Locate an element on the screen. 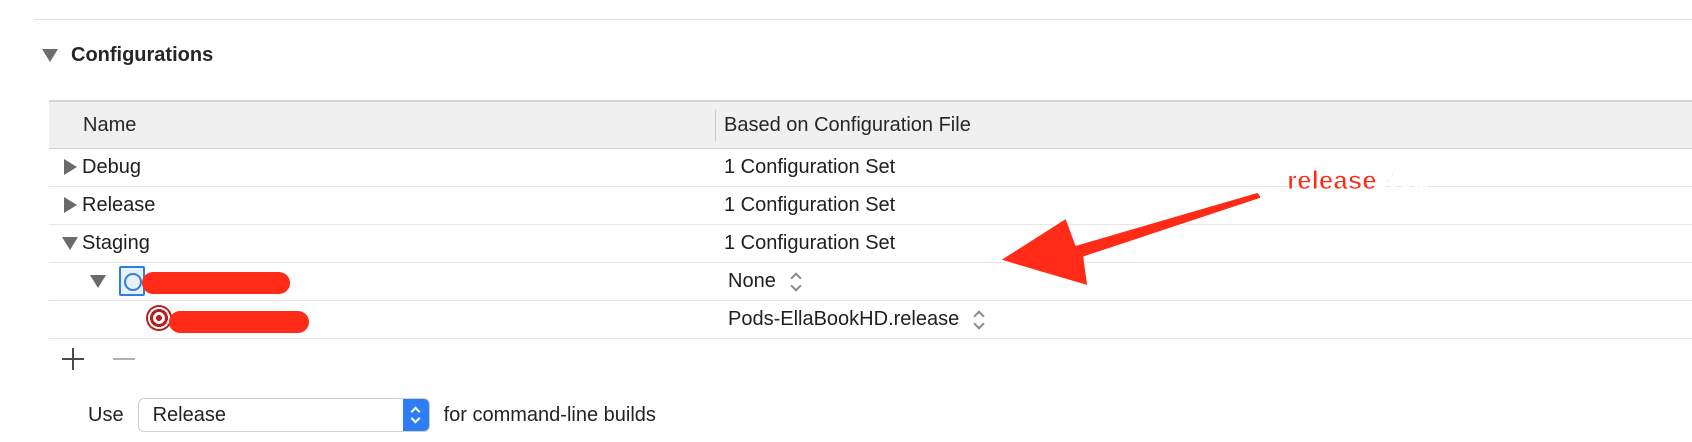 The height and width of the screenshot is (442, 1692). config-file-value: None is located at coordinates (752, 281).